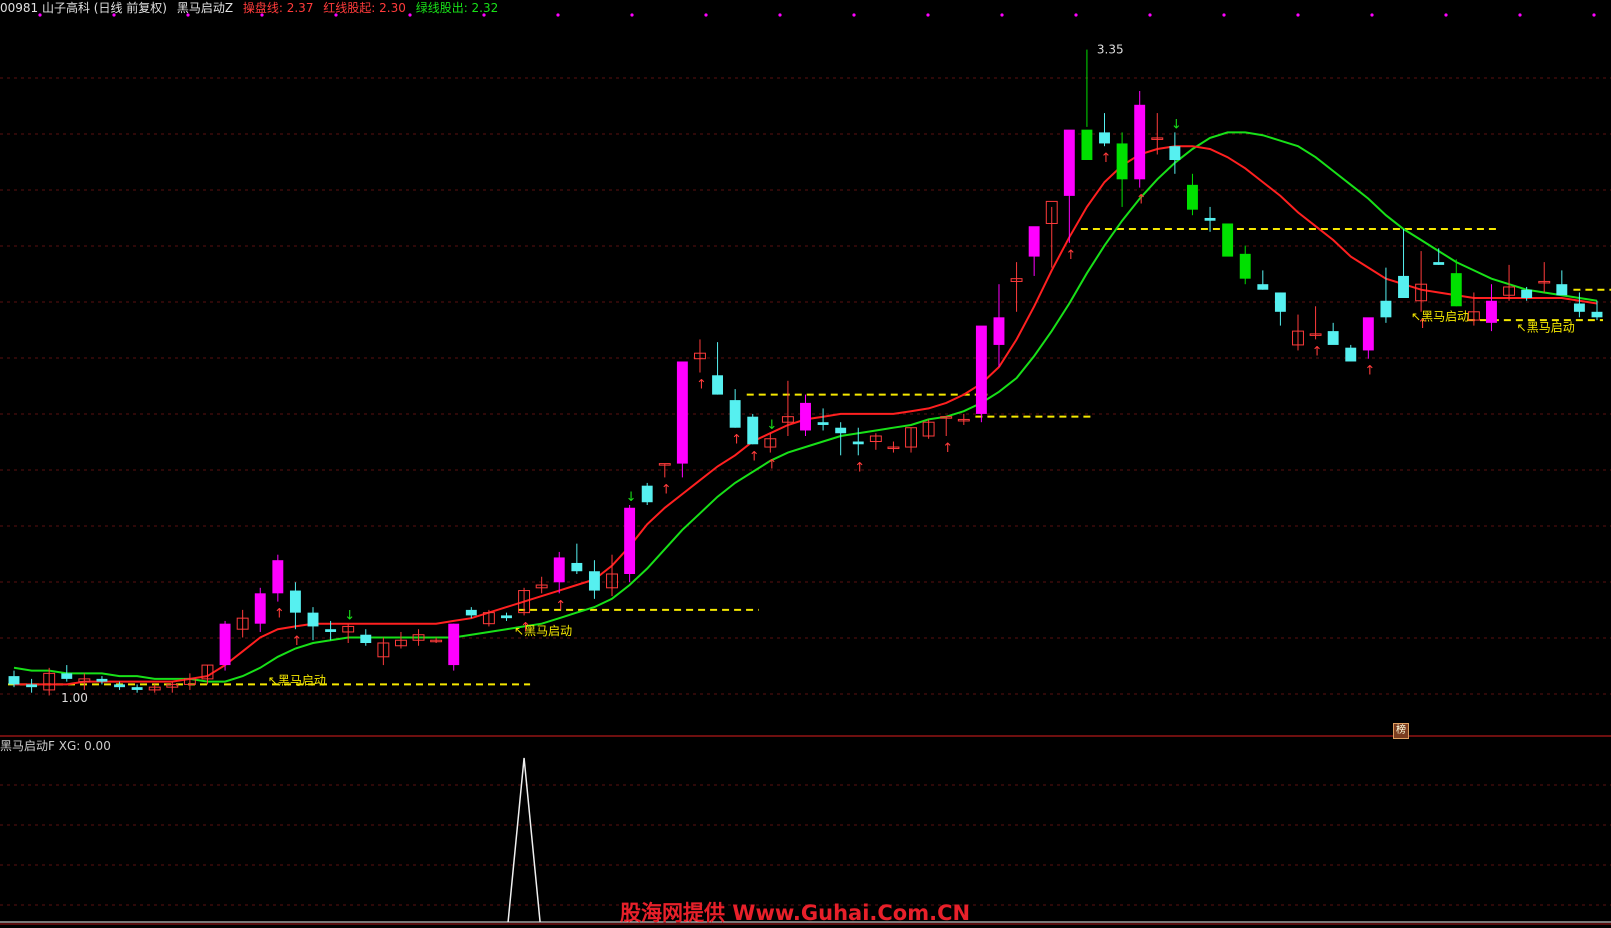 The image size is (1611, 928). What do you see at coordinates (27, 746) in the screenshot?
I see `sub-indicator-name: 黑马启动F` at bounding box center [27, 746].